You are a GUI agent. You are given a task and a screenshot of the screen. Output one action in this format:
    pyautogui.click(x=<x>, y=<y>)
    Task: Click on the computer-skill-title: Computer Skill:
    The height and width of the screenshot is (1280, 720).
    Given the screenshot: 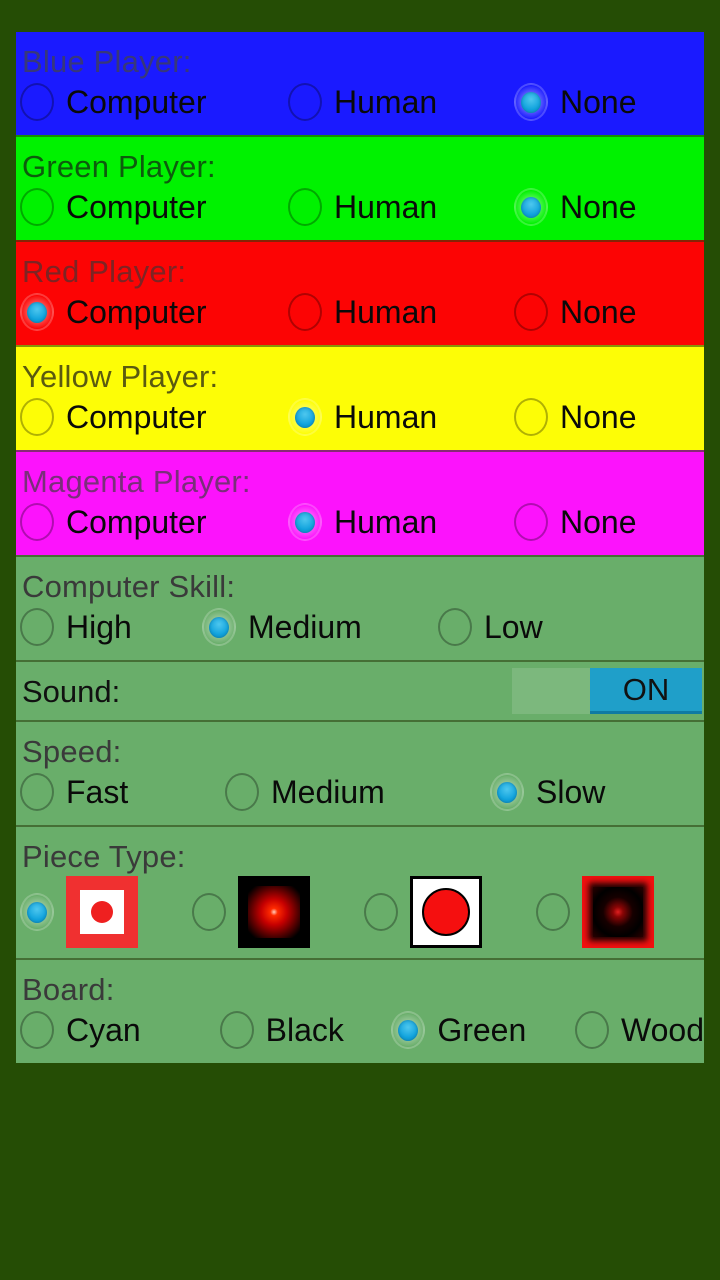 What is the action you would take?
    pyautogui.click(x=129, y=586)
    